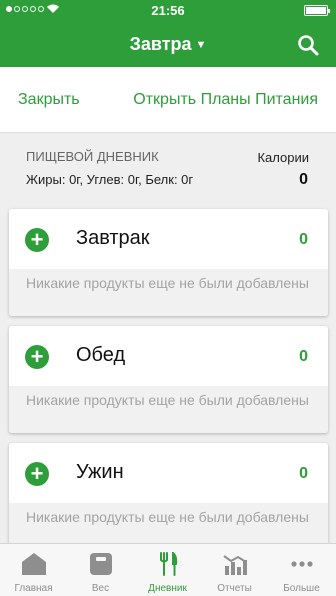 The height and width of the screenshot is (596, 336). Describe the element at coordinates (302, 564) in the screenshot. I see `more-icon` at that location.